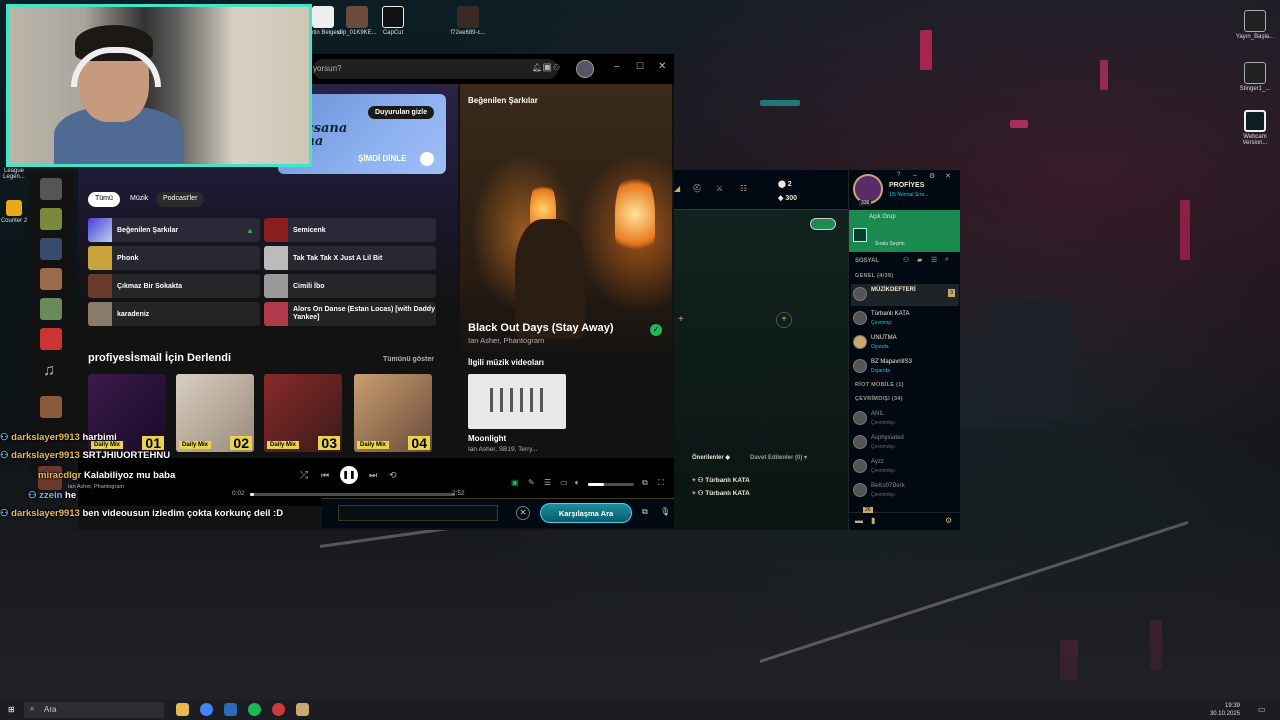 This screenshot has width=1280, height=720. What do you see at coordinates (586, 513) in the screenshot?
I see `find-match-button: Karşılaşma Ara` at bounding box center [586, 513].